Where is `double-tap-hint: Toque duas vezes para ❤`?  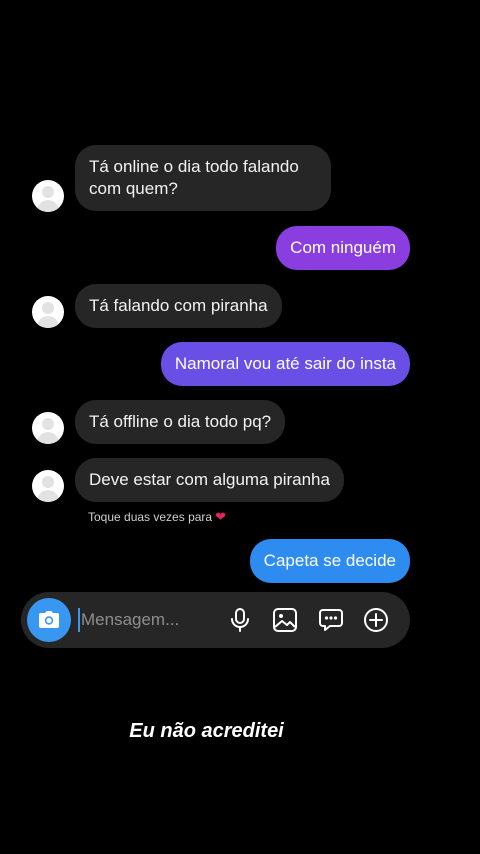 double-tap-hint: Toque duas vezes para ❤ is located at coordinates (157, 517).